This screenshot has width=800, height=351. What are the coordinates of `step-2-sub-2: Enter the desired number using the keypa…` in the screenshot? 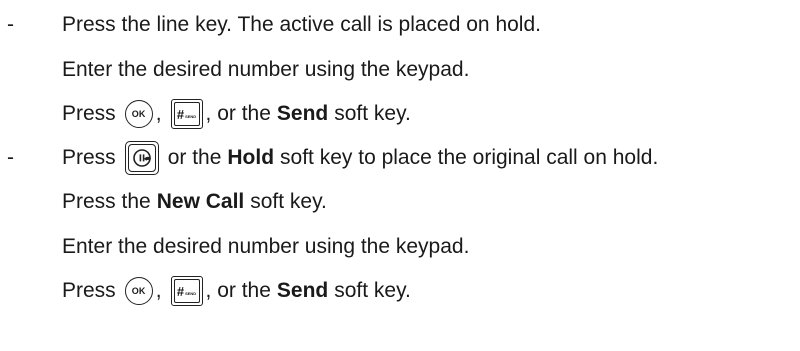 It's located at (400, 247).